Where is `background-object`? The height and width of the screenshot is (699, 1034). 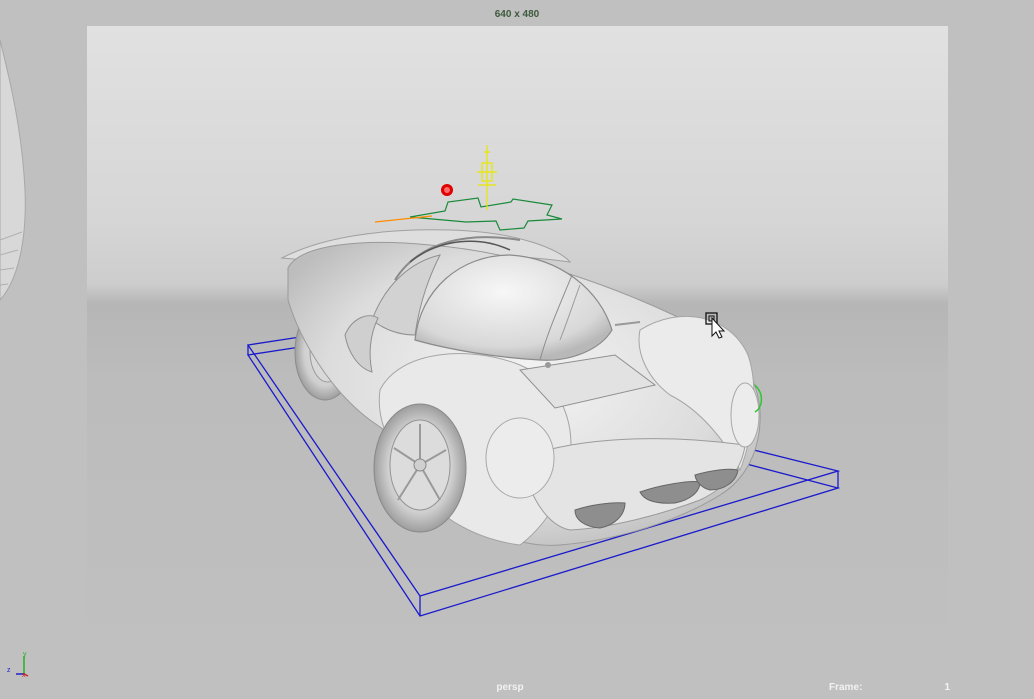
background-object is located at coordinates (13, 170).